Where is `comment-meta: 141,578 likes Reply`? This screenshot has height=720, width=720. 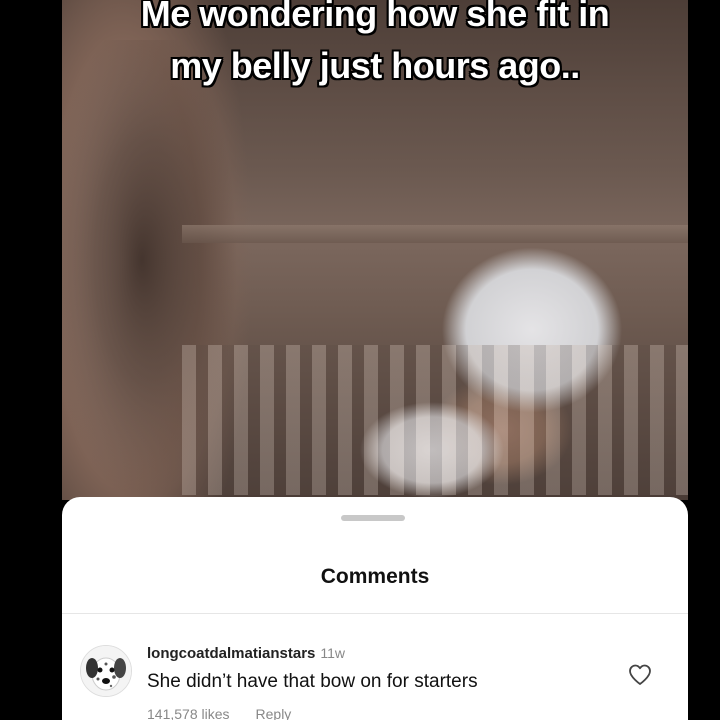 comment-meta: 141,578 likes Reply is located at coordinates (219, 713).